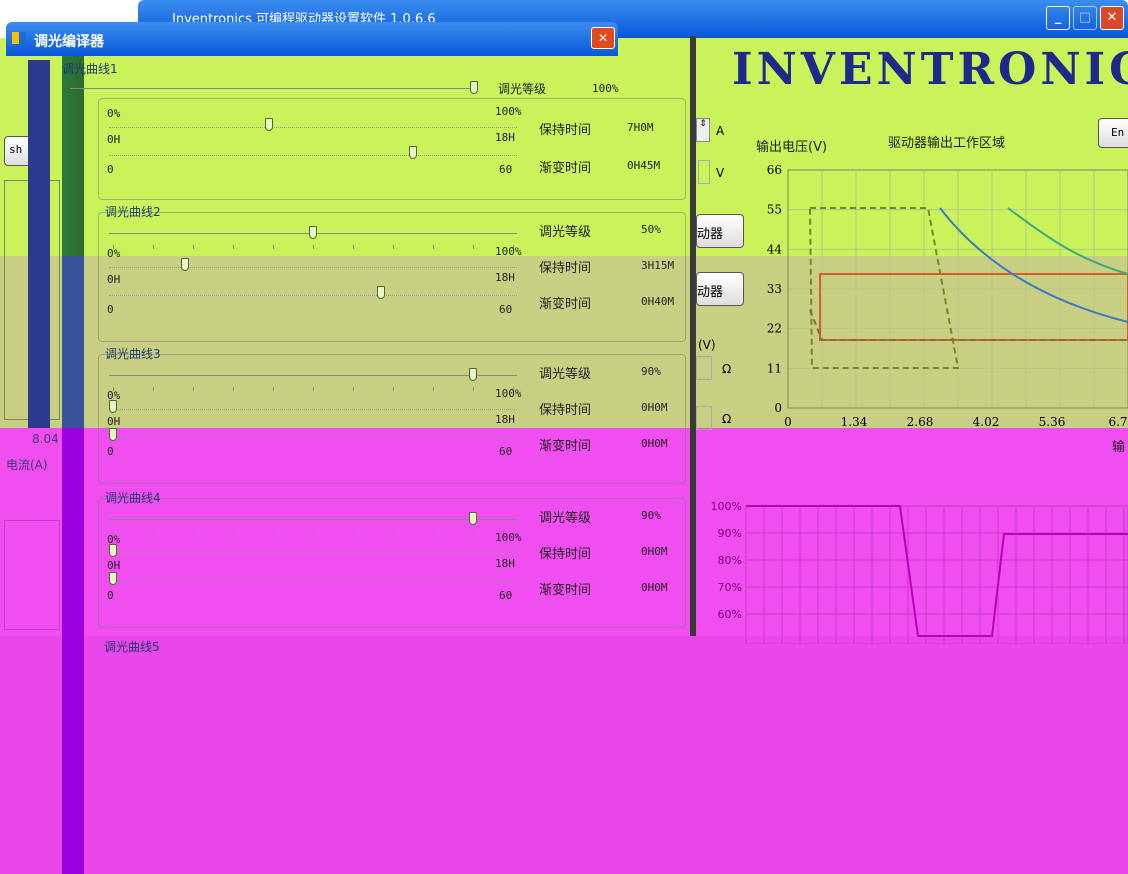 The image size is (1128, 874). Describe the element at coordinates (968, 325) in the screenshot. I see `work-area-bottom-dashed` at that location.